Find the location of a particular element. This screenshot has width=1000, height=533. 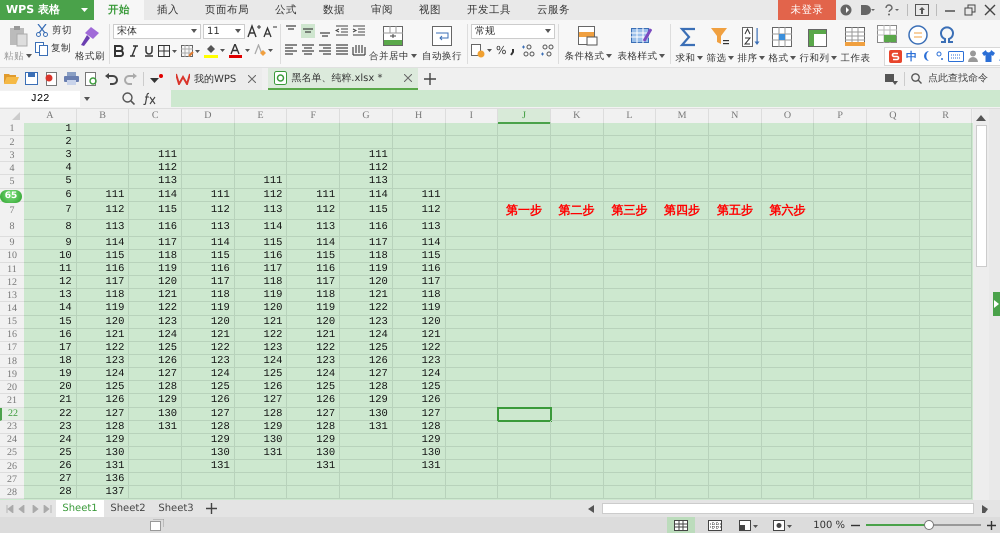

row-header: 4 is located at coordinates (12, 169).